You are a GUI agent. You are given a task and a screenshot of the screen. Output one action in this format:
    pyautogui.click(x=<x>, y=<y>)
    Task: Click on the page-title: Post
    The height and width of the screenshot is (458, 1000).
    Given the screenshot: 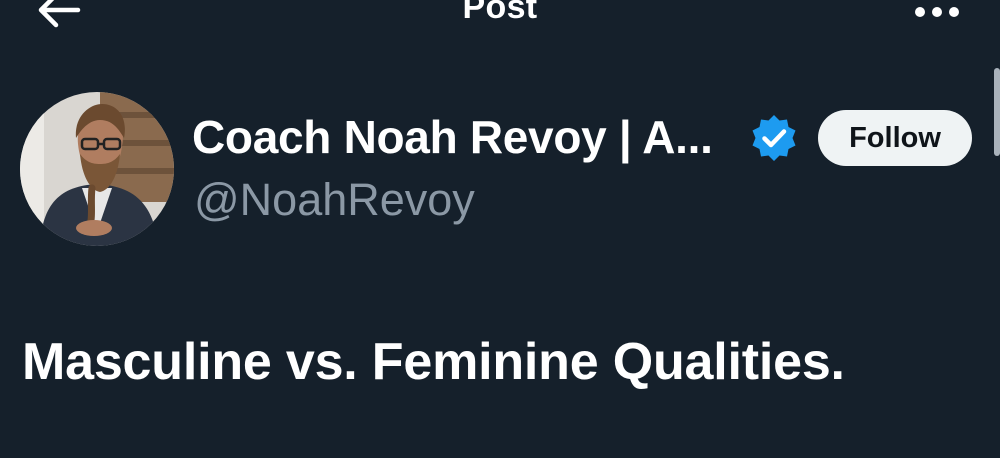 What is the action you would take?
    pyautogui.click(x=500, y=13)
    